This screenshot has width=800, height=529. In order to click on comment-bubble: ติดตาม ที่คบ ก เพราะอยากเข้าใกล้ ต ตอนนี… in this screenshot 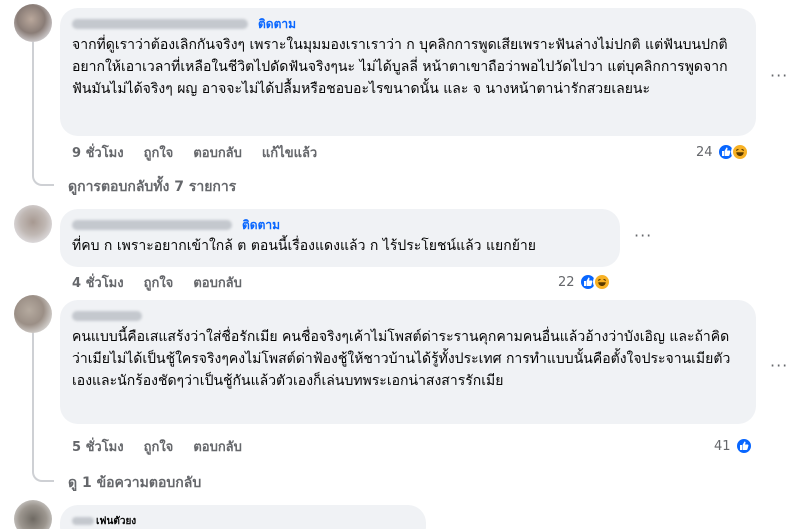, I will do `click(340, 238)`.